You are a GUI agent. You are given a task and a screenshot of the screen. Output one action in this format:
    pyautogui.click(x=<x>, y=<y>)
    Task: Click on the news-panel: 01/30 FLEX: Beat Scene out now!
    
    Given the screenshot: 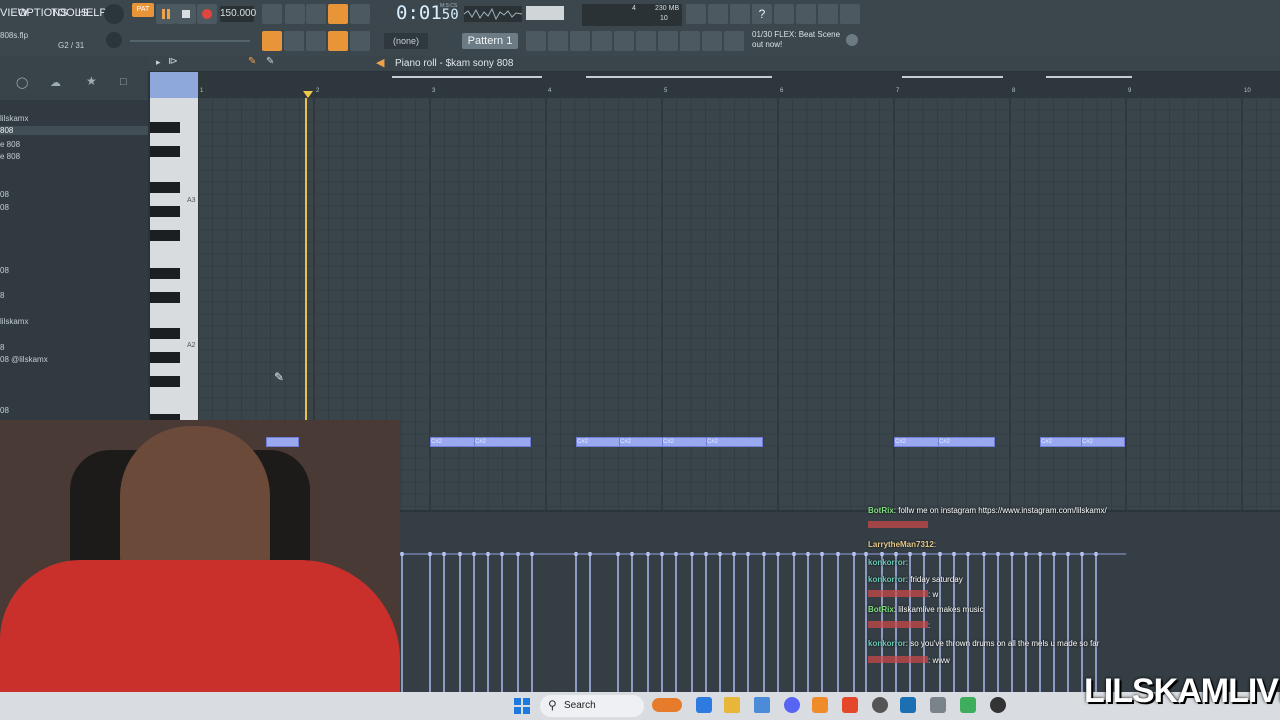 What is the action you would take?
    pyautogui.click(x=796, y=40)
    